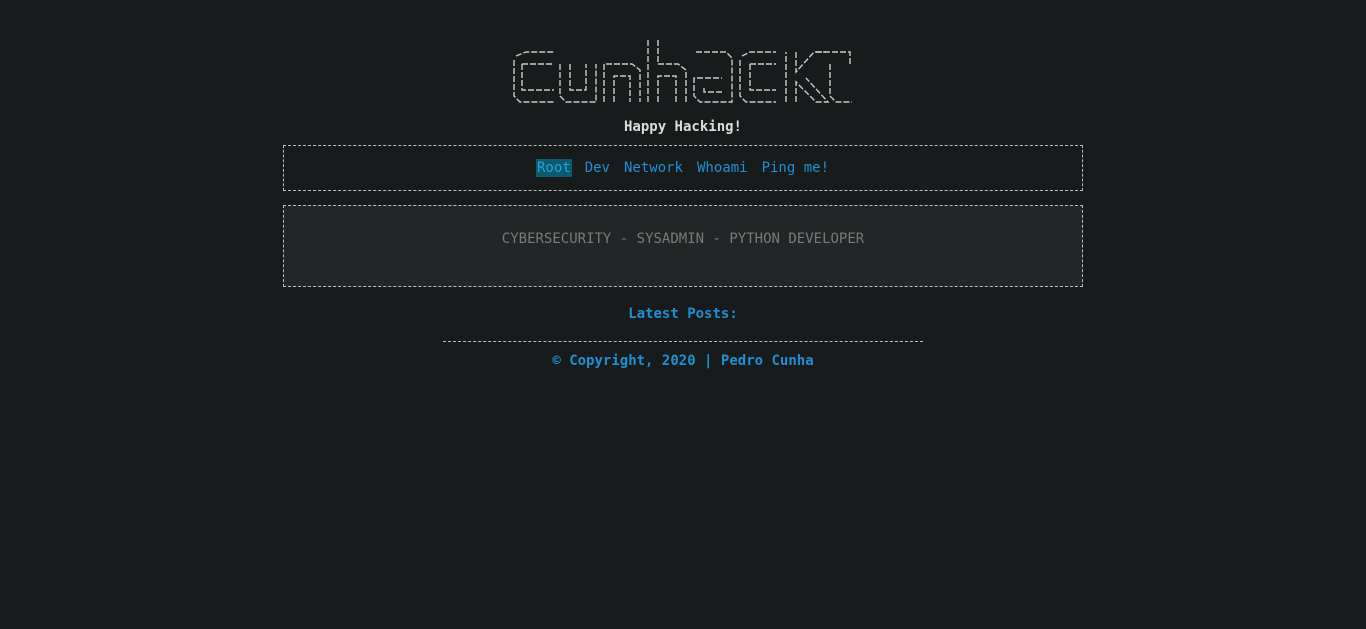 The height and width of the screenshot is (629, 1366). I want to click on nav-link-ping-me: Ping me!, so click(795, 168).